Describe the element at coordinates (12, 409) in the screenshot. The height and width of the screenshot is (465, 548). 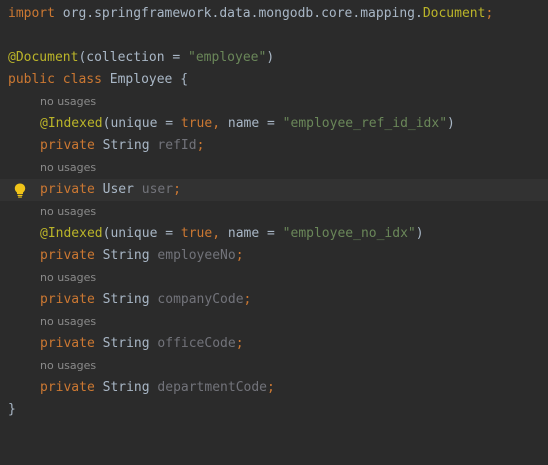
I see `closing-brace: }` at that location.